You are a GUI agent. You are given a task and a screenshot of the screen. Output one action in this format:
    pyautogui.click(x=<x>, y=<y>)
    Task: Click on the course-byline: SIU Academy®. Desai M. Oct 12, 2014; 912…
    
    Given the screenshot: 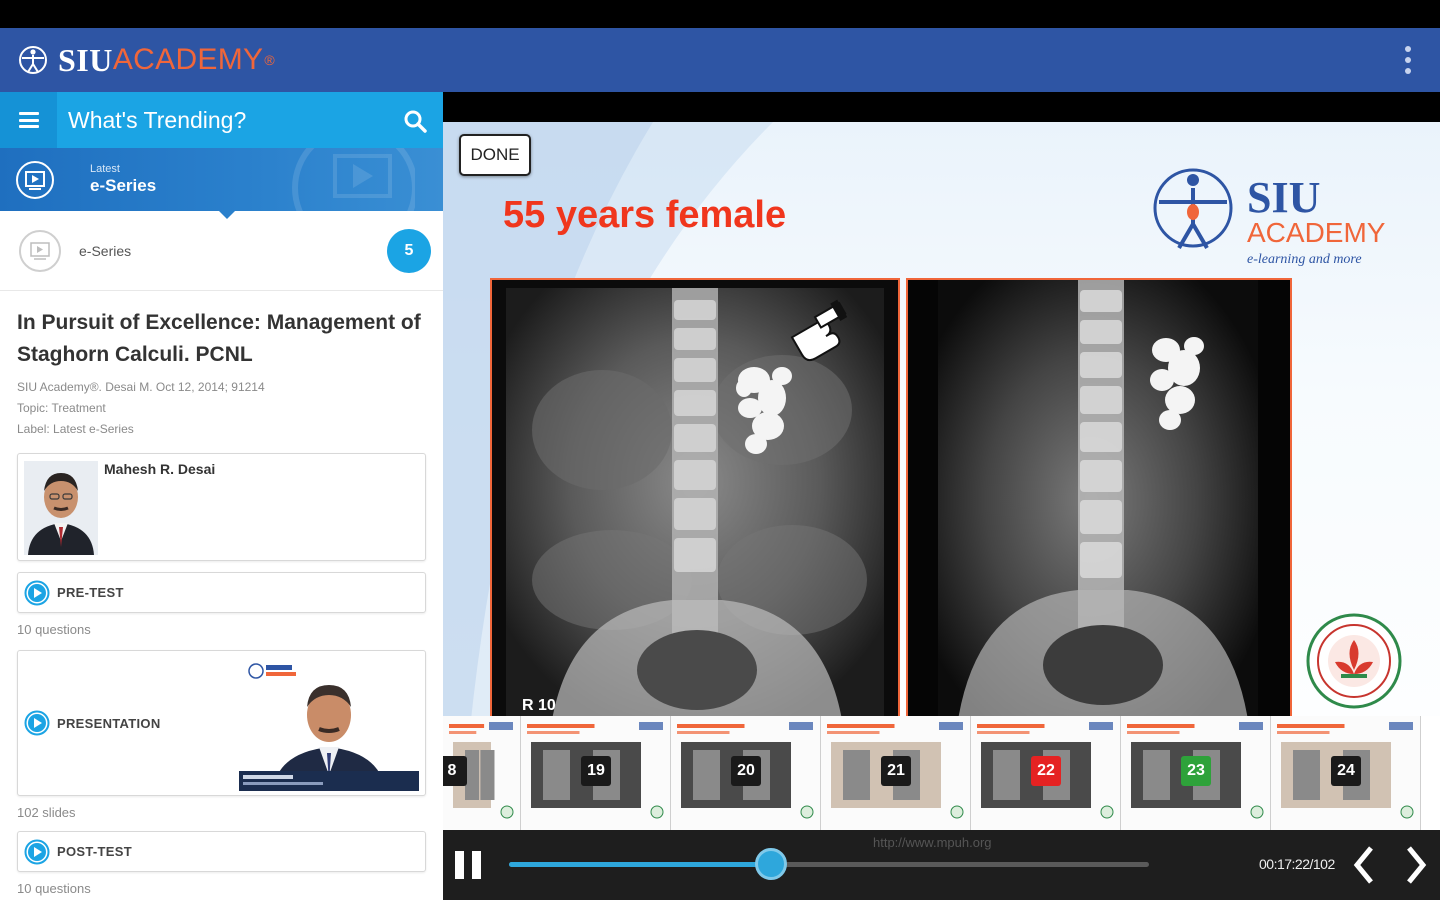 What is the action you would take?
    pyautogui.click(x=141, y=387)
    